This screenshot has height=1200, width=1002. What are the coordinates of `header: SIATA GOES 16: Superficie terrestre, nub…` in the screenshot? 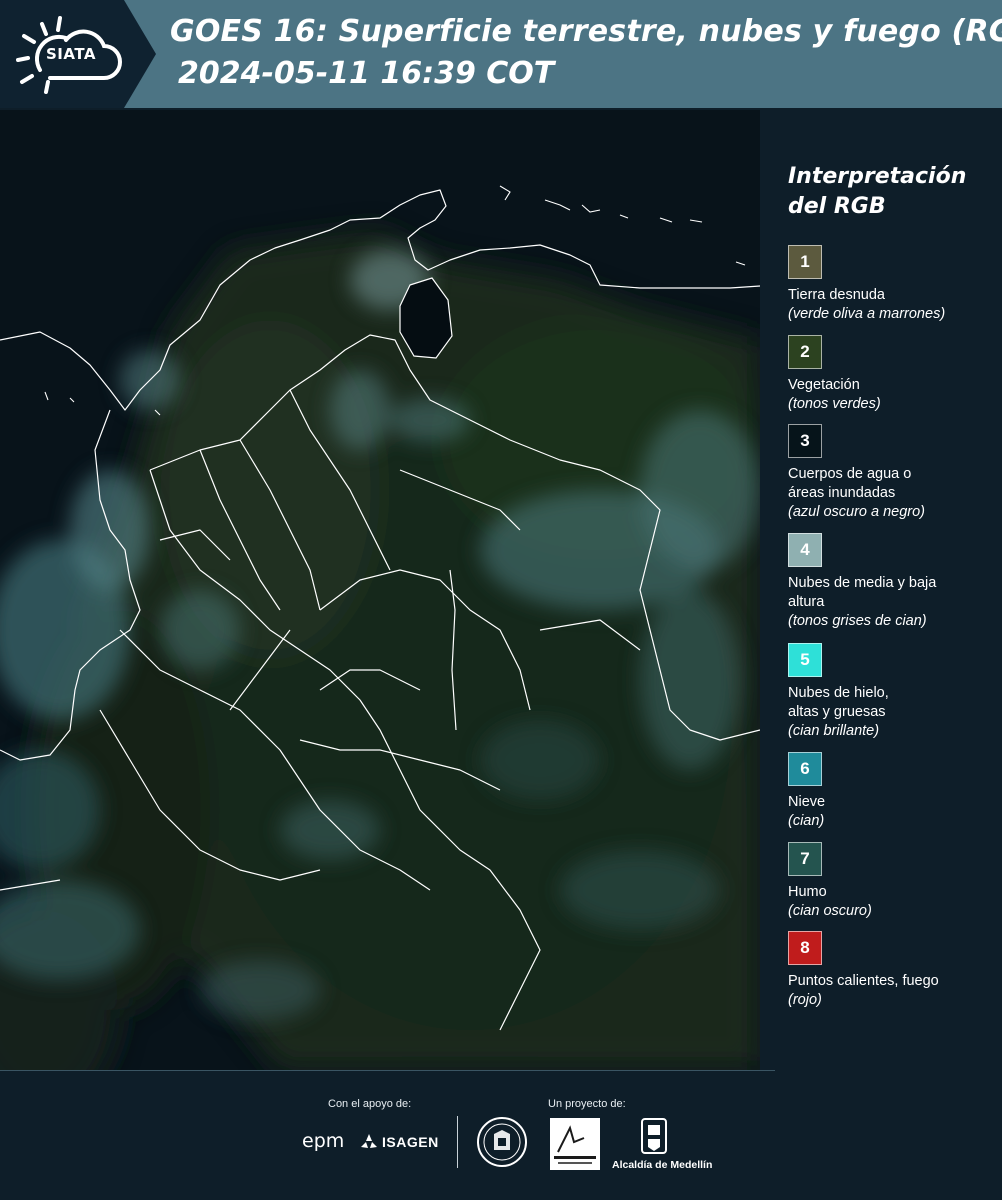 It's located at (501, 54).